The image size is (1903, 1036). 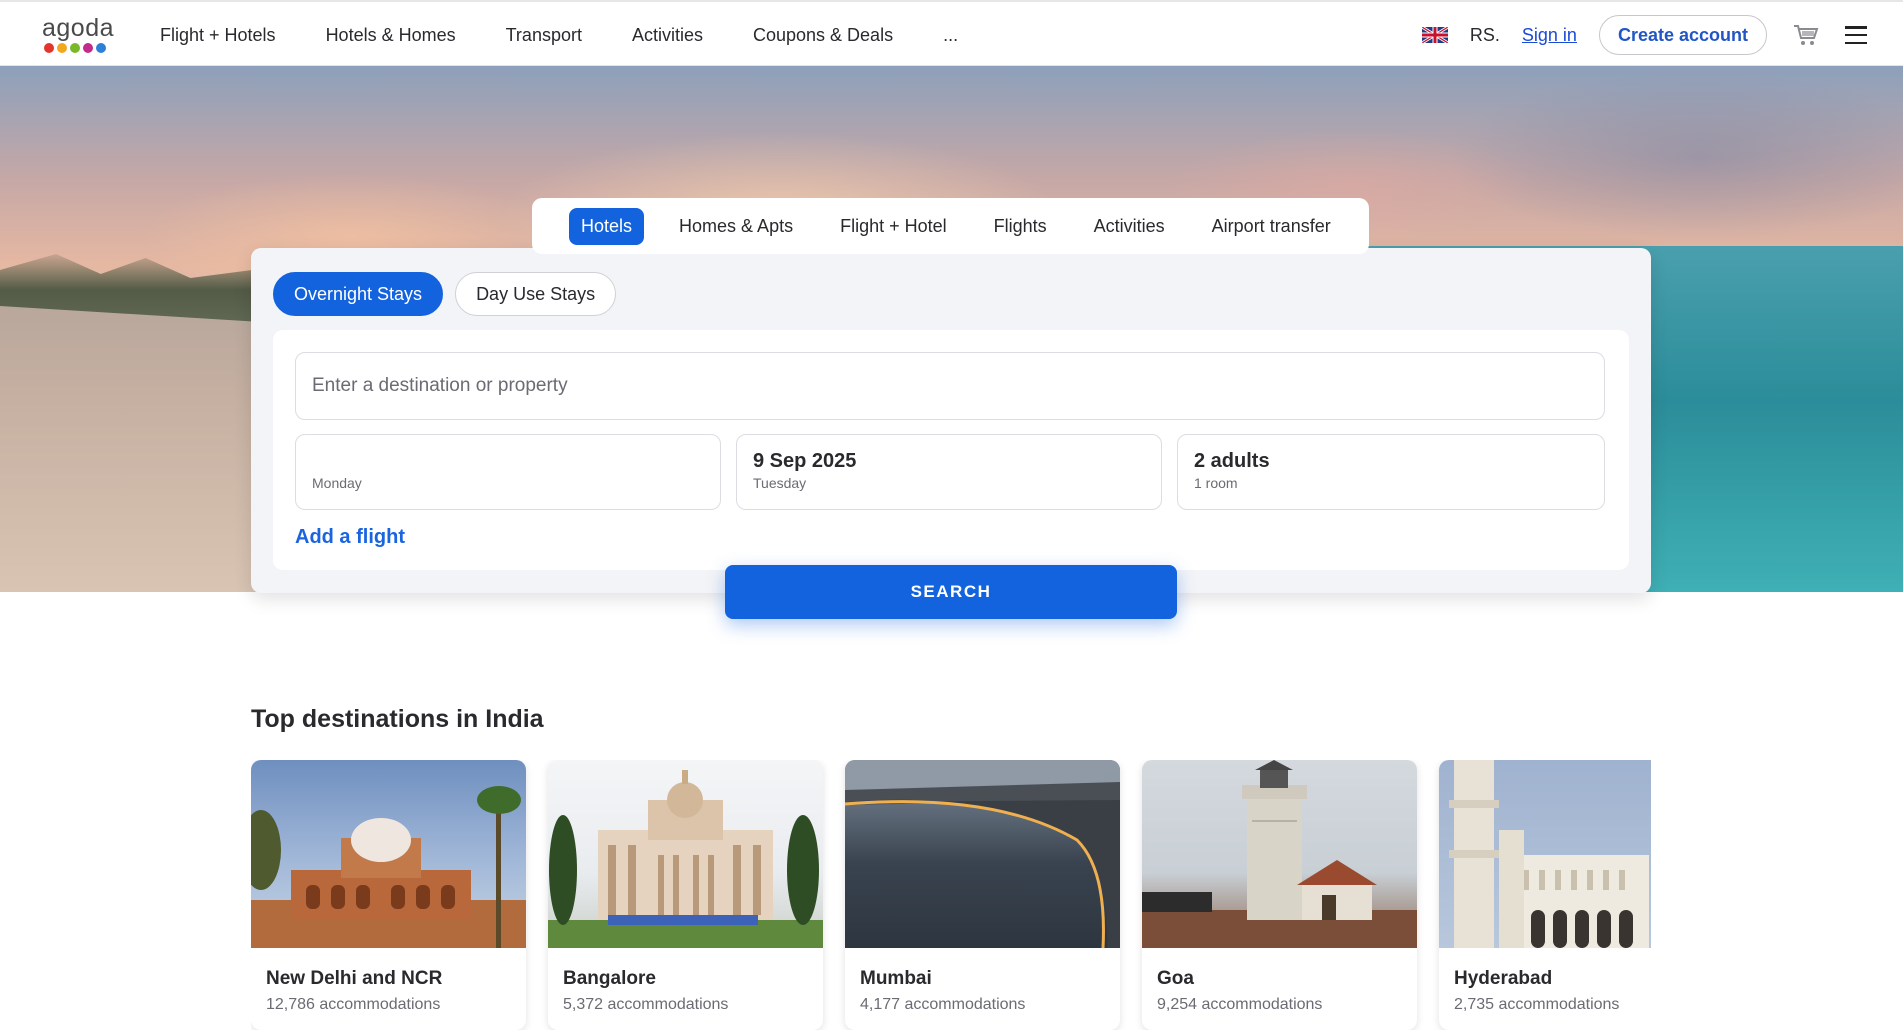 I want to click on hamburger-menu-icon, so click(x=1856, y=35).